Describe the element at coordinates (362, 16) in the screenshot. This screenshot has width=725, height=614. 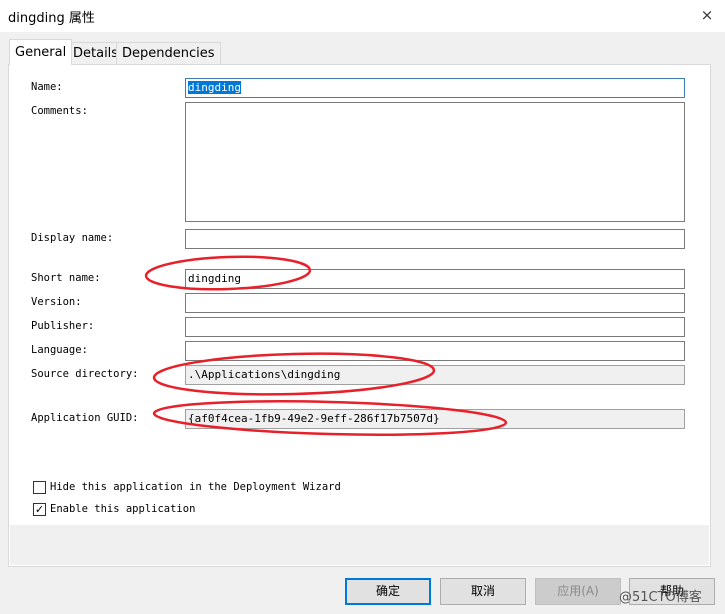
I see `title-bar: dingding 属性 ×` at that location.